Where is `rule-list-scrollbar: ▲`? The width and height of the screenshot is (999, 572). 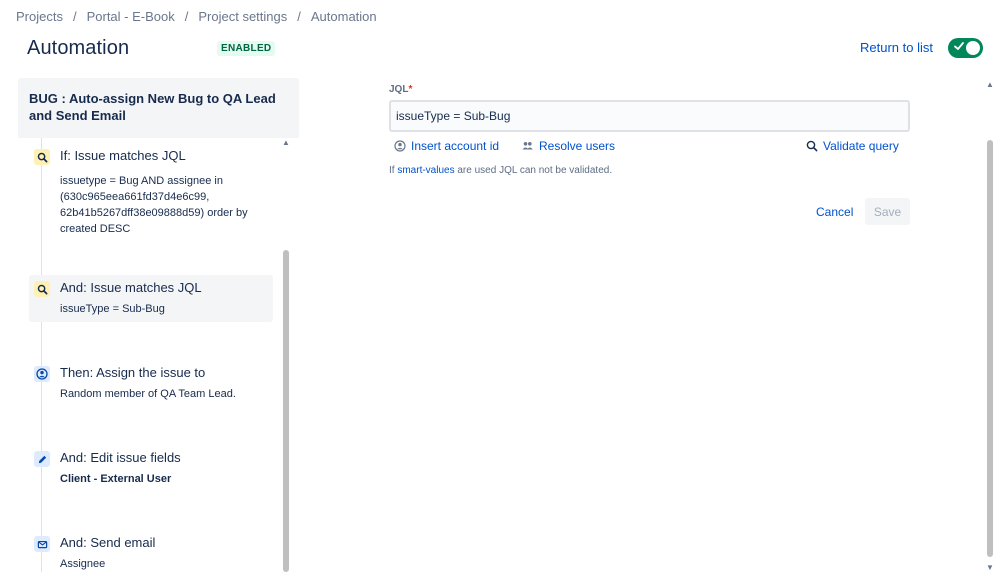 rule-list-scrollbar: ▲ is located at coordinates (286, 355).